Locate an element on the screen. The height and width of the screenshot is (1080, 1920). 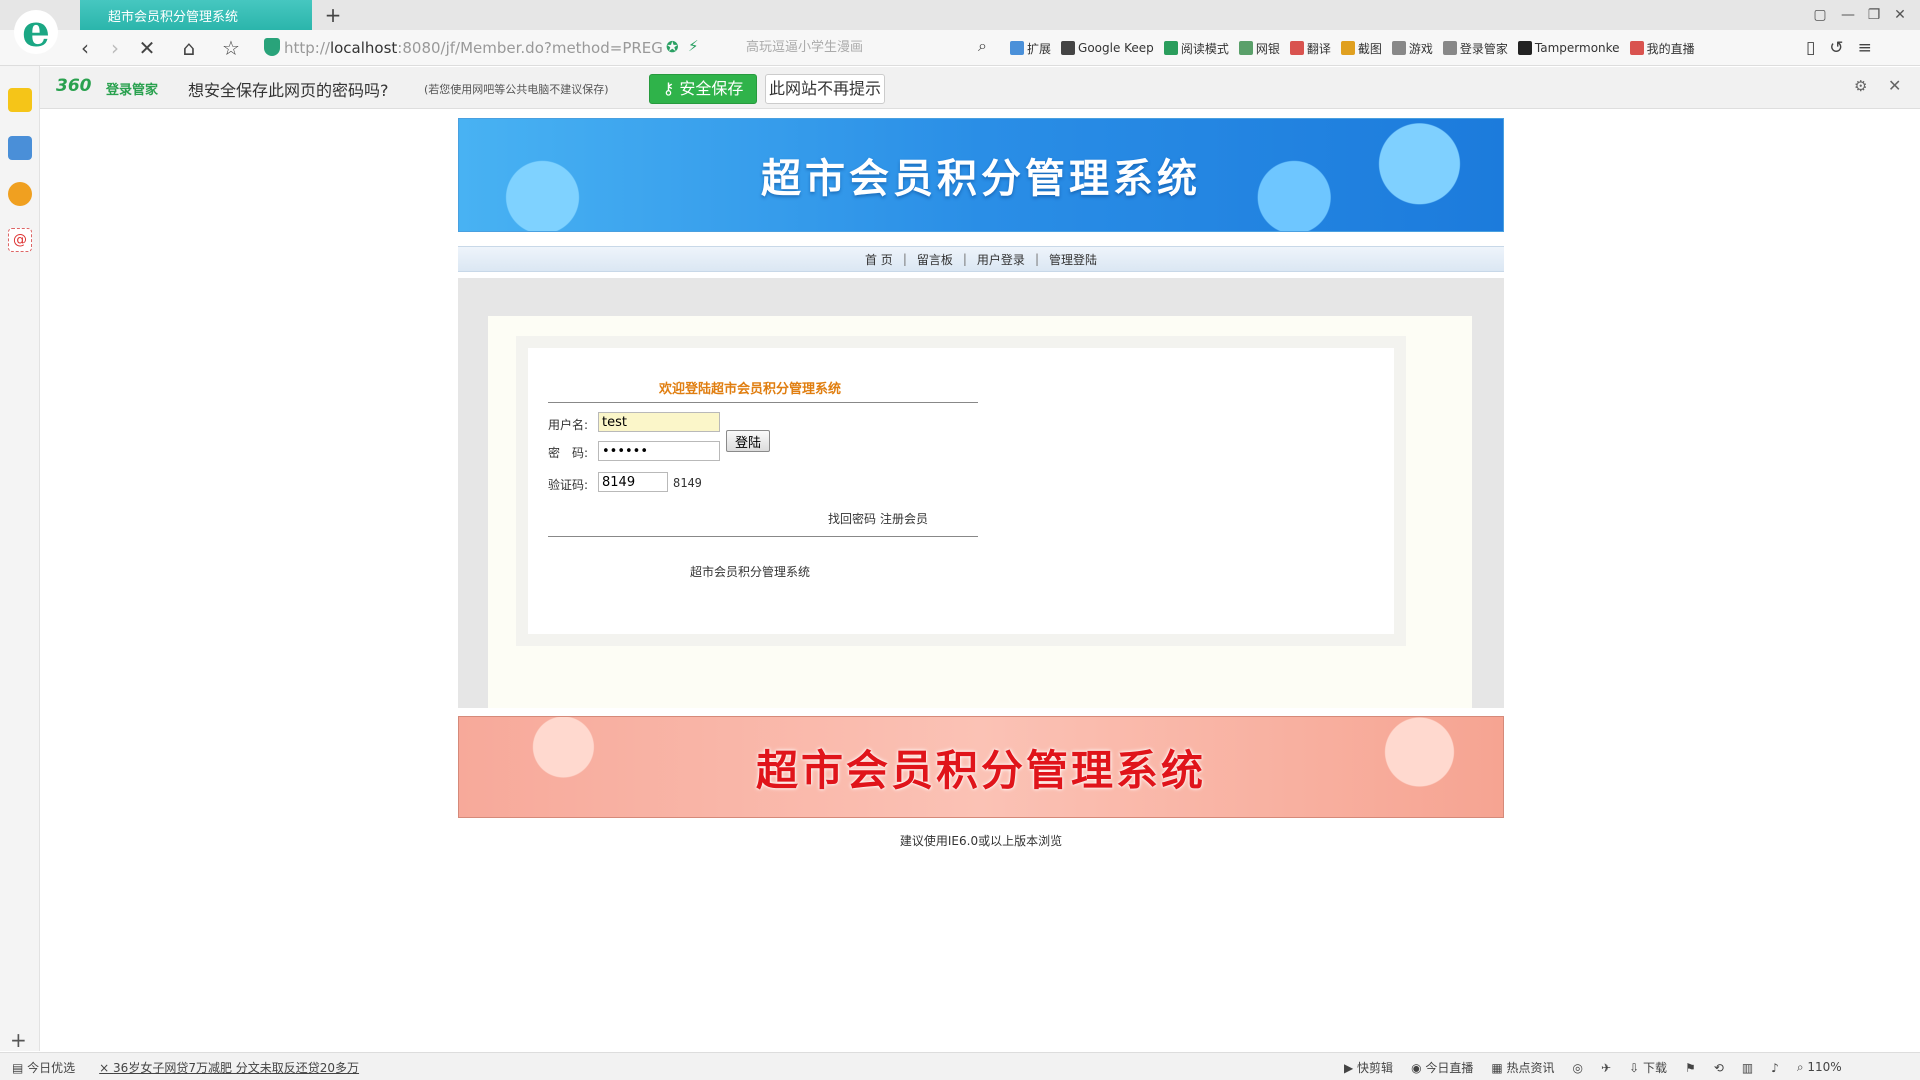
maximize-button: ❐ is located at coordinates (1874, 15).